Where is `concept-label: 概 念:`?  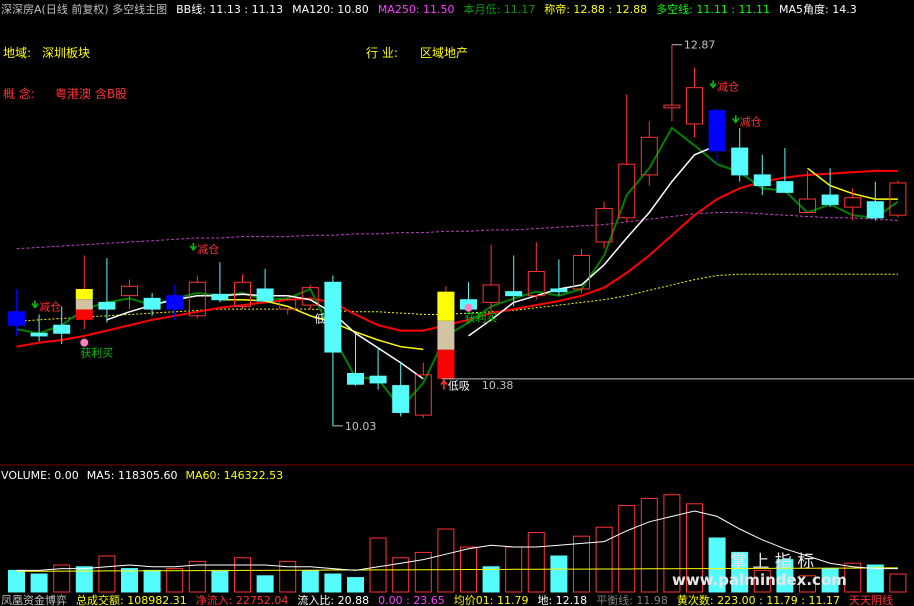
concept-label: 概 念: is located at coordinates (19, 93).